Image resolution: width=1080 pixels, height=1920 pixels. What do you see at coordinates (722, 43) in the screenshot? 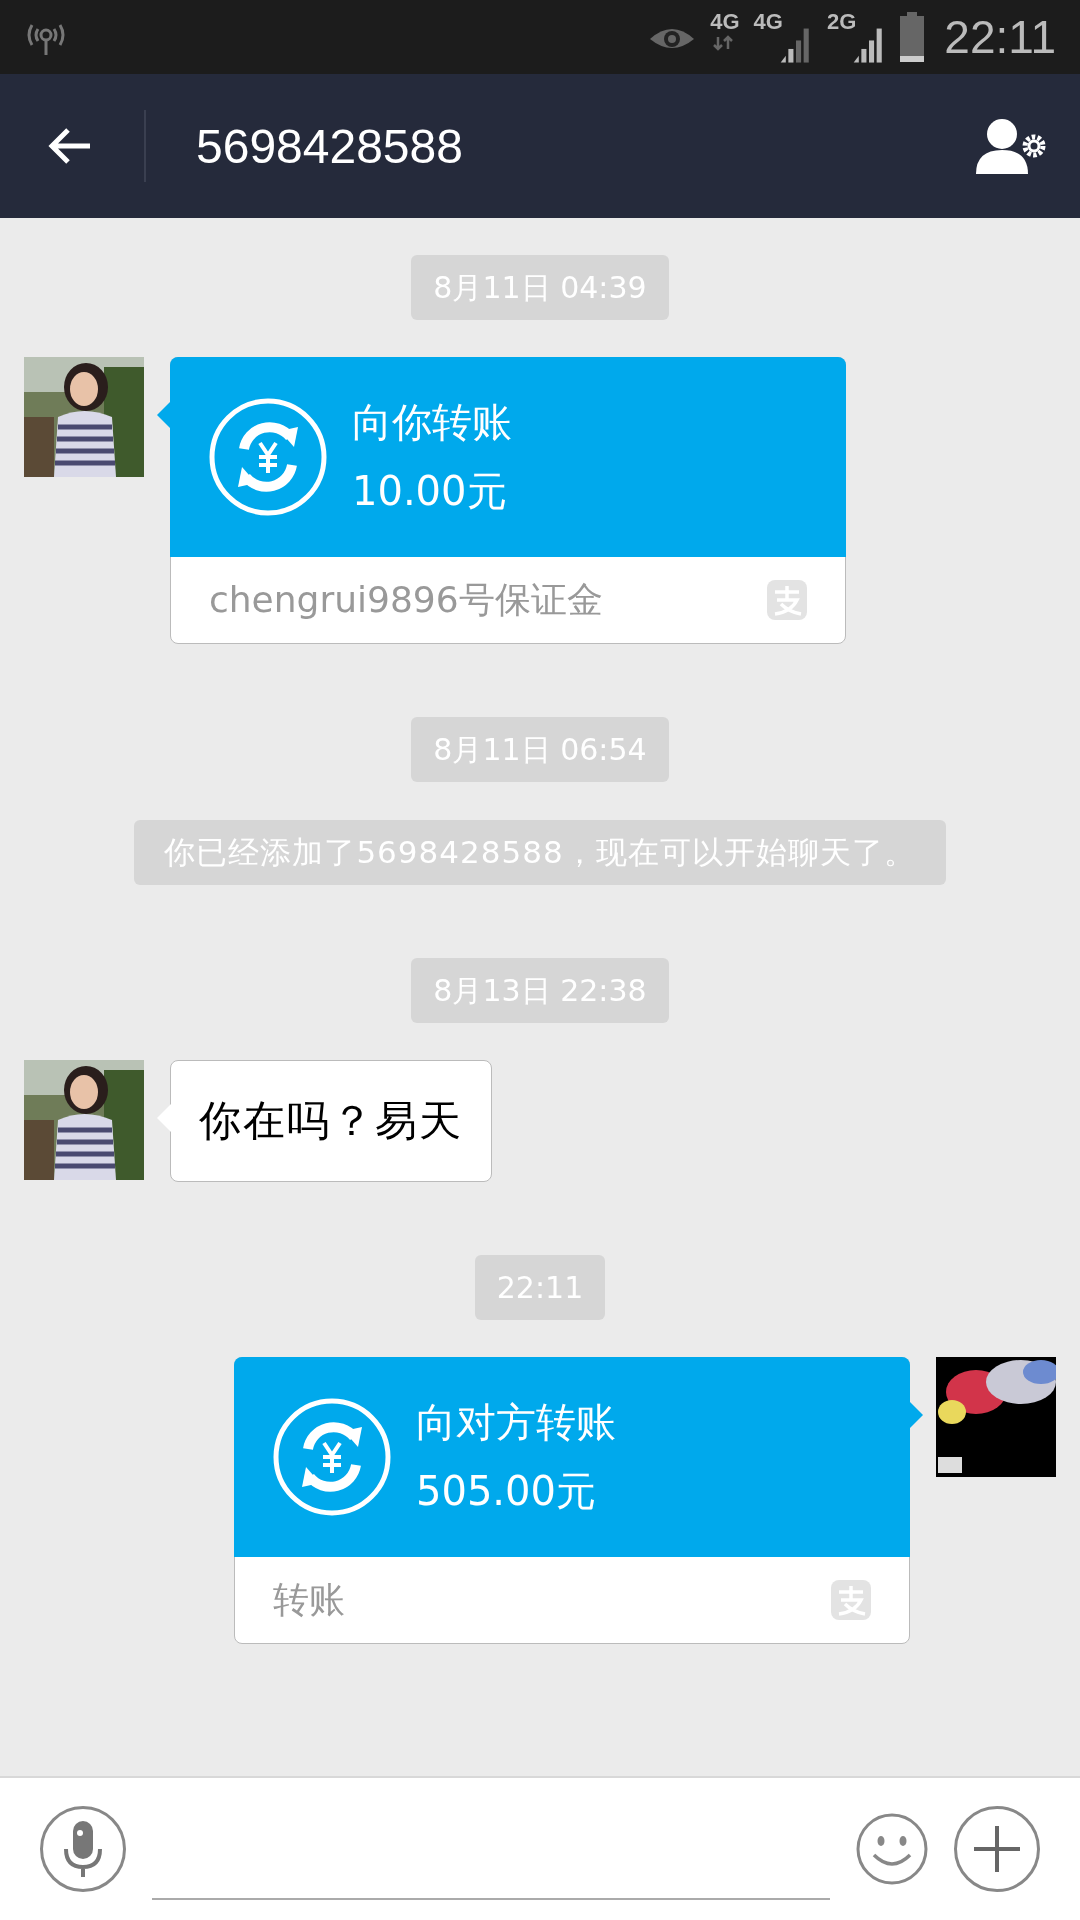
I see `data-arrows-icon` at bounding box center [722, 43].